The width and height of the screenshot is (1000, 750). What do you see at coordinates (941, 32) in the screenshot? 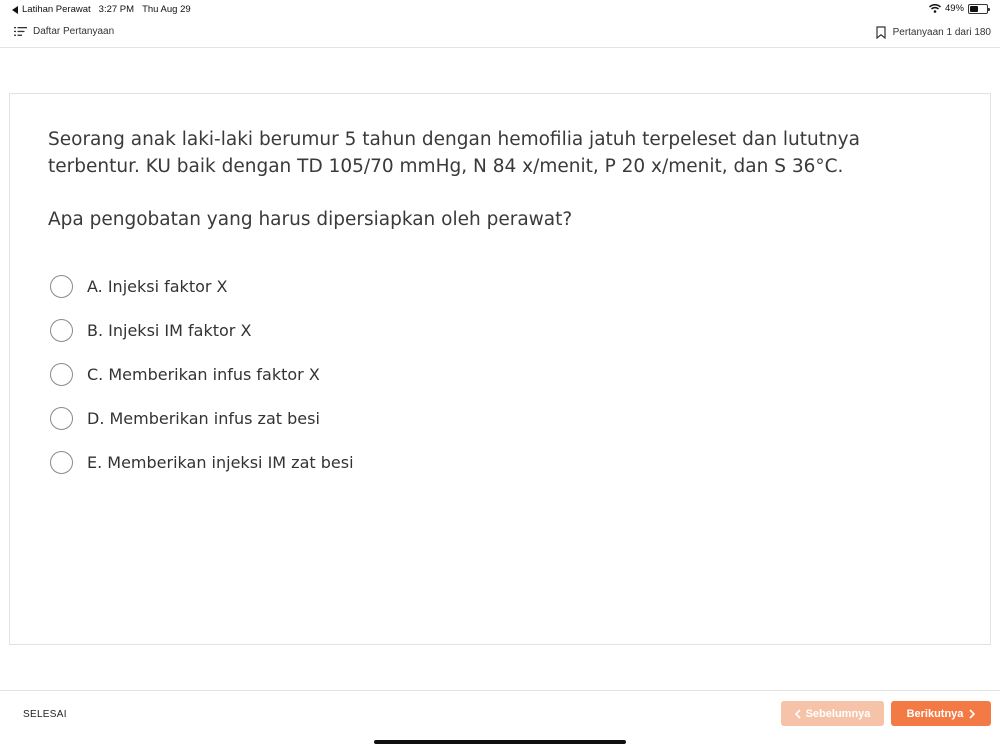
I see `question-counter-label: Pertanyaan 1 dari 180` at bounding box center [941, 32].